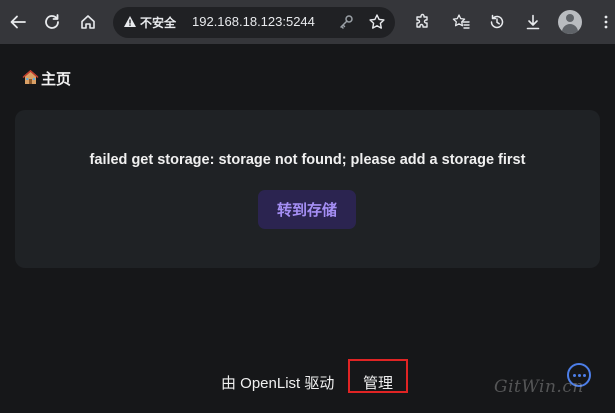 This screenshot has height=413, width=615. What do you see at coordinates (277, 382) in the screenshot?
I see `powered-by-link: 由 OpenList 驱动` at bounding box center [277, 382].